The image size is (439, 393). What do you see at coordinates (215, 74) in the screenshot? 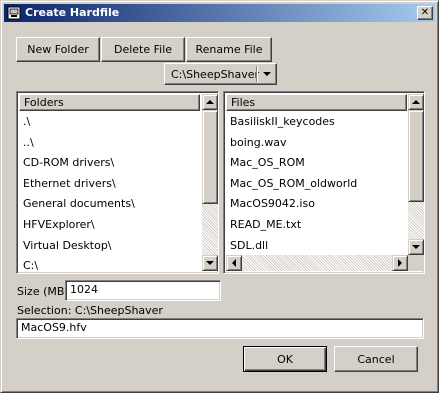
I see `path-dropdown-value: C:\SheepShaver` at bounding box center [215, 74].